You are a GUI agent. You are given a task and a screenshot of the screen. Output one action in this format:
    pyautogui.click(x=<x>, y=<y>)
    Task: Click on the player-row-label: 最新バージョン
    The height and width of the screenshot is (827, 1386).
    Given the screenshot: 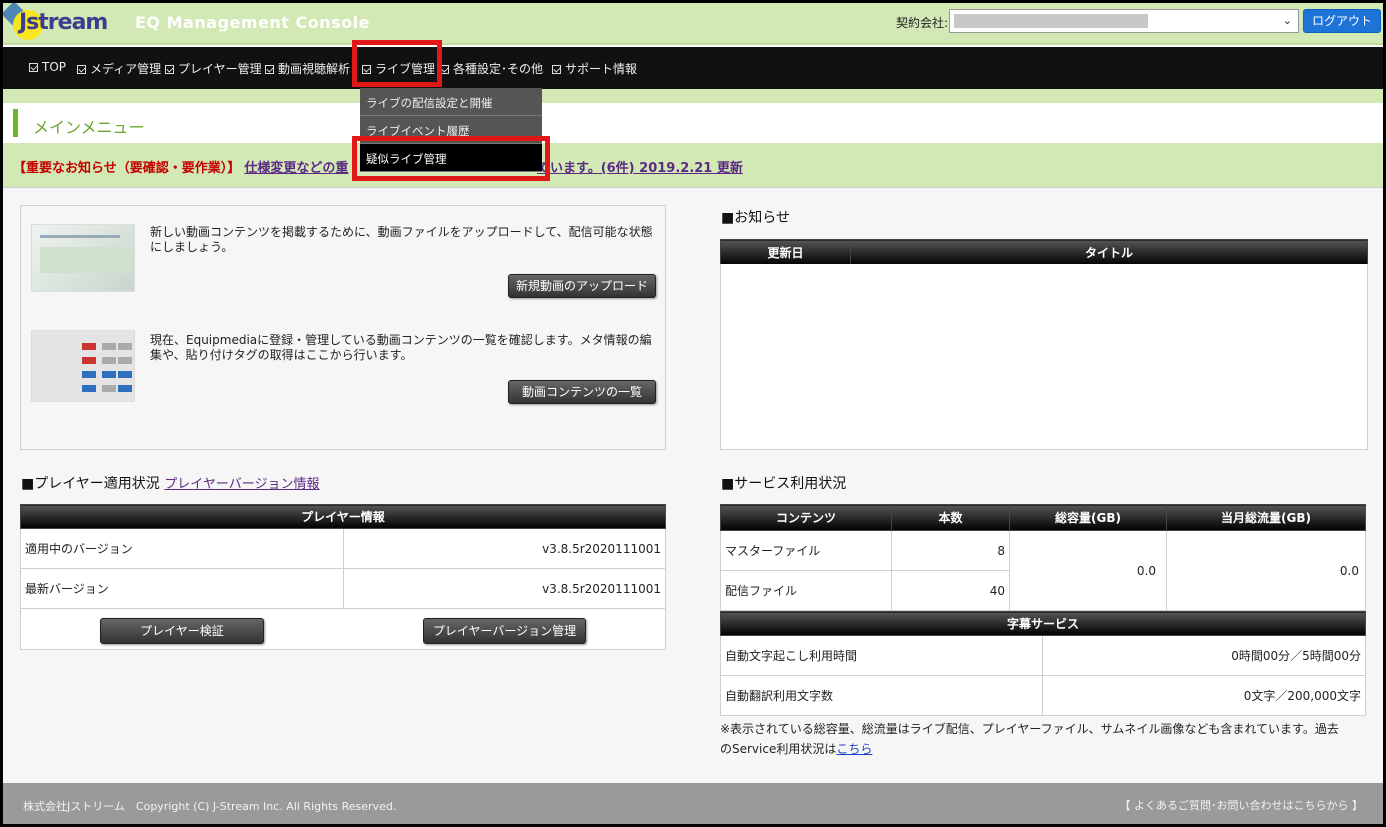 What is the action you would take?
    pyautogui.click(x=182, y=588)
    